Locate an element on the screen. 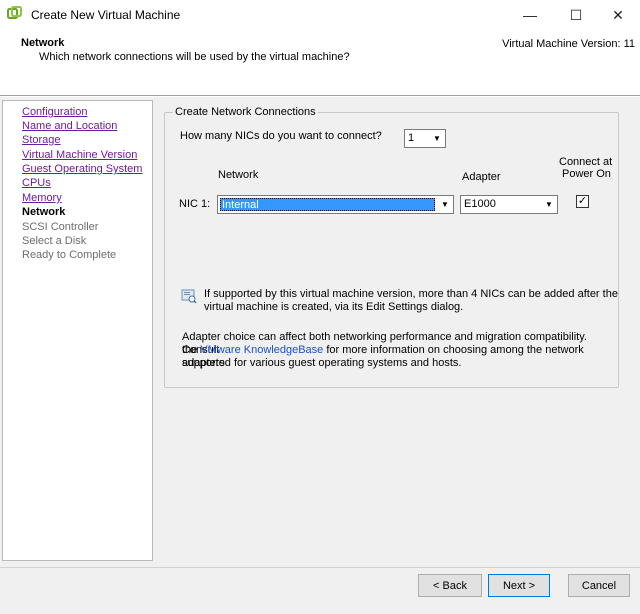 This screenshot has height=614, width=640. next-button: Next > is located at coordinates (519, 585).